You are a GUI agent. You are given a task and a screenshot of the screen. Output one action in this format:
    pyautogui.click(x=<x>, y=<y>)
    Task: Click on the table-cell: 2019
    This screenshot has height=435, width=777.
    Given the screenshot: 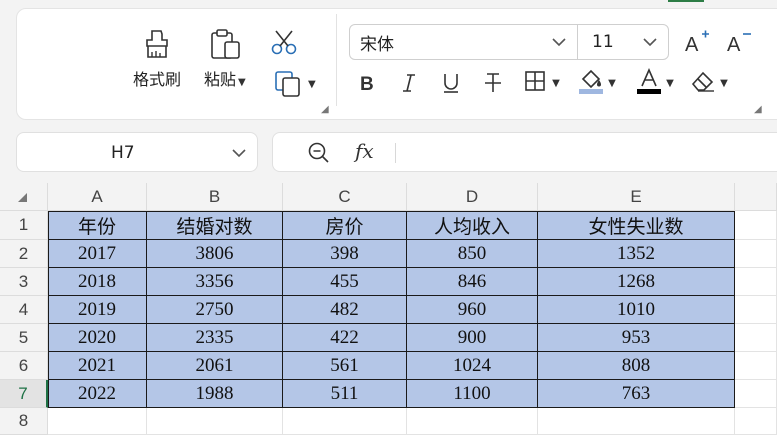 What is the action you would take?
    pyautogui.click(x=97, y=310)
    